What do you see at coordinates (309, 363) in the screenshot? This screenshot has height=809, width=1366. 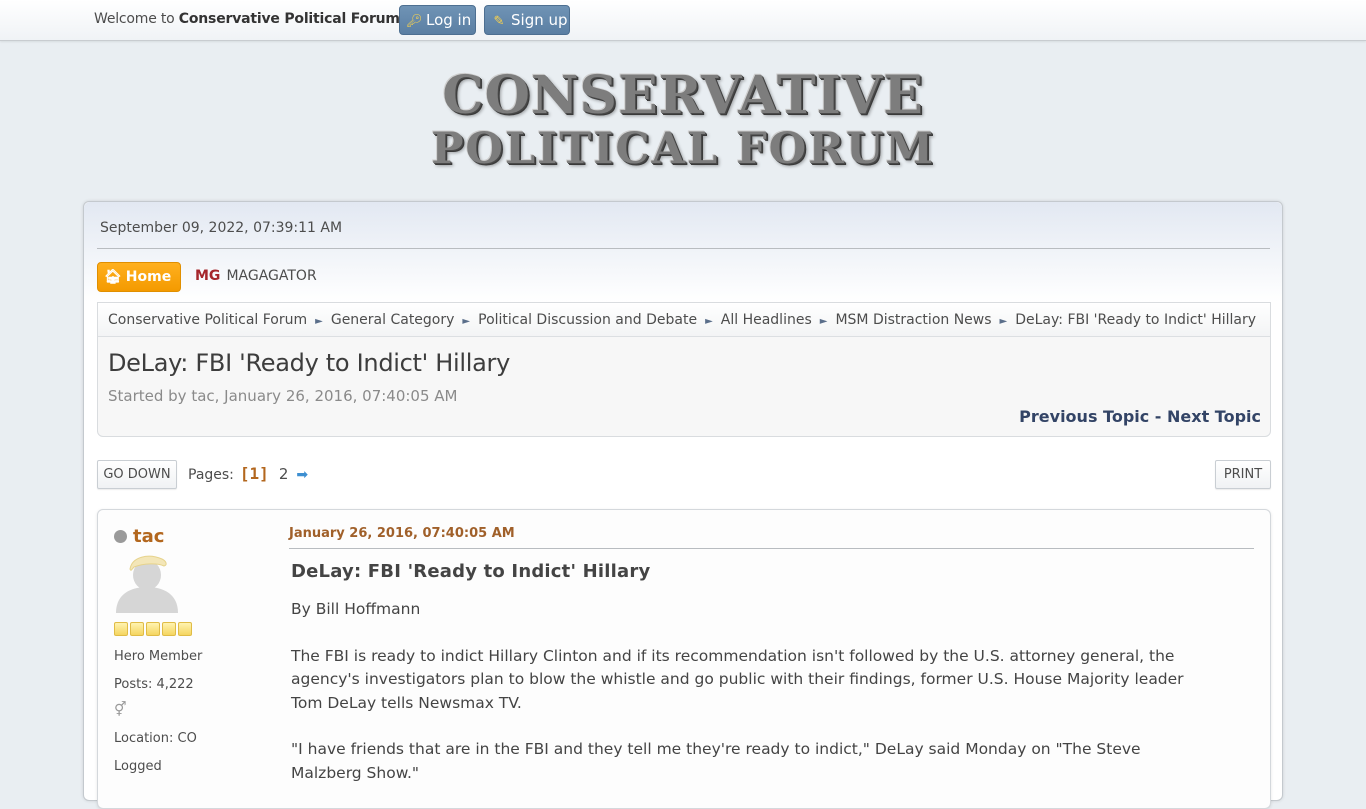 I see `topic-title: DeLay: FBI 'Ready to Indict' Hillary` at bounding box center [309, 363].